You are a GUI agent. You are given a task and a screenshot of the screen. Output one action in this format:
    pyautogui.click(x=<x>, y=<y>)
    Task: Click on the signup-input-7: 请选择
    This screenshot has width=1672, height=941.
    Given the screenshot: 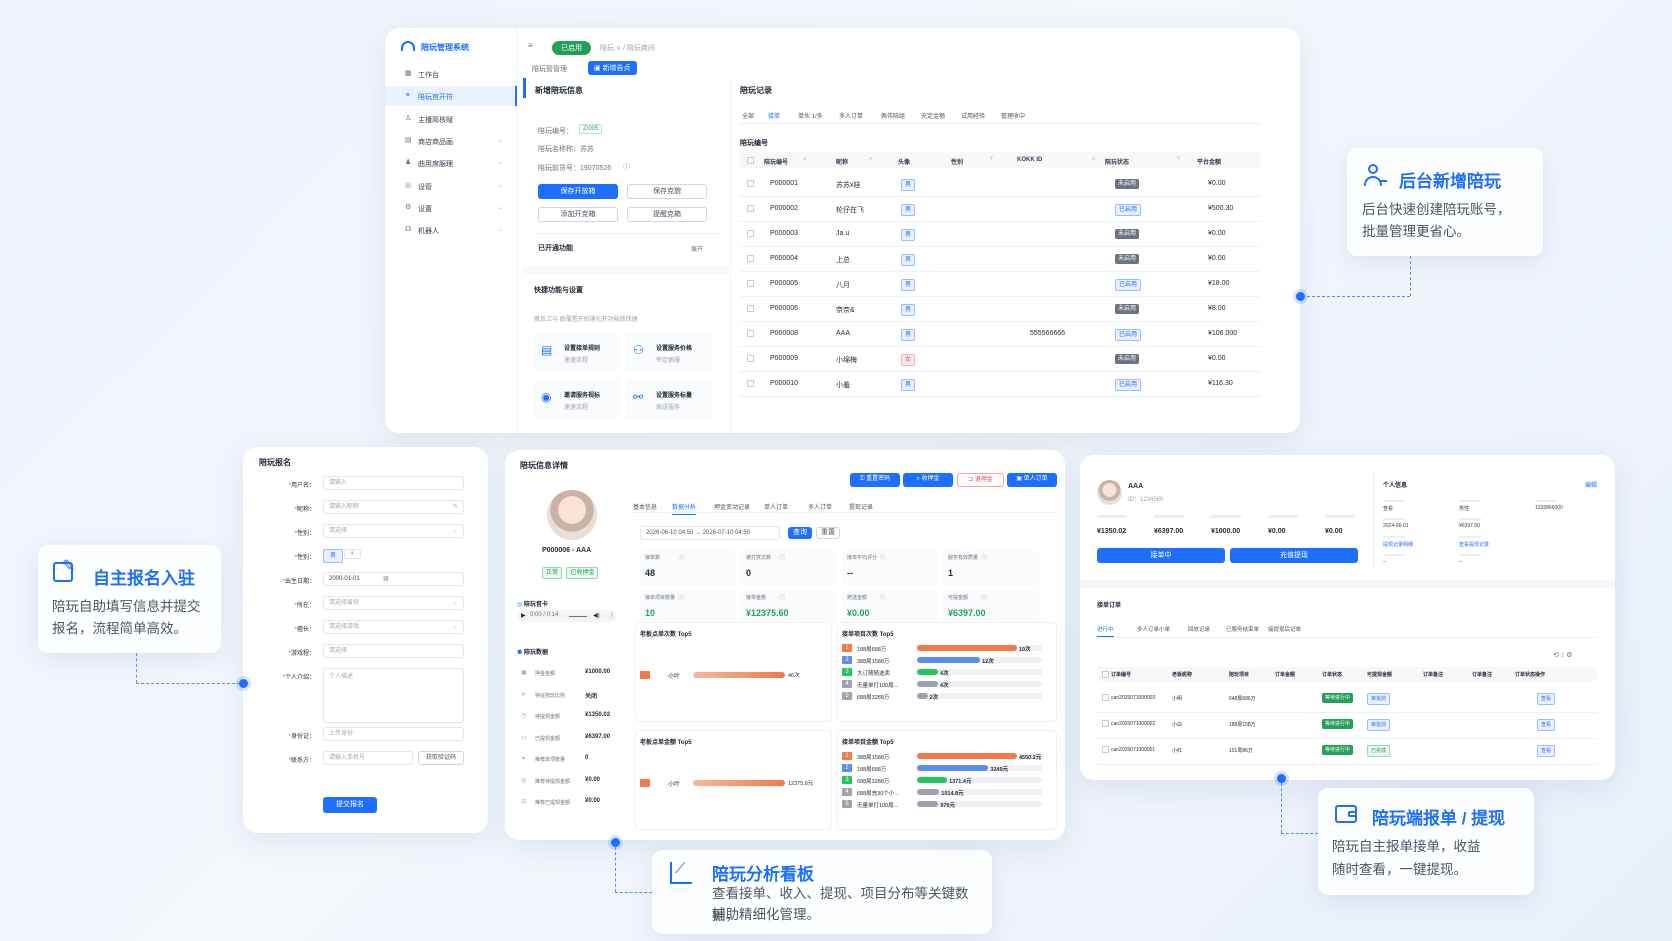 What is the action you would take?
    pyautogui.click(x=393, y=651)
    